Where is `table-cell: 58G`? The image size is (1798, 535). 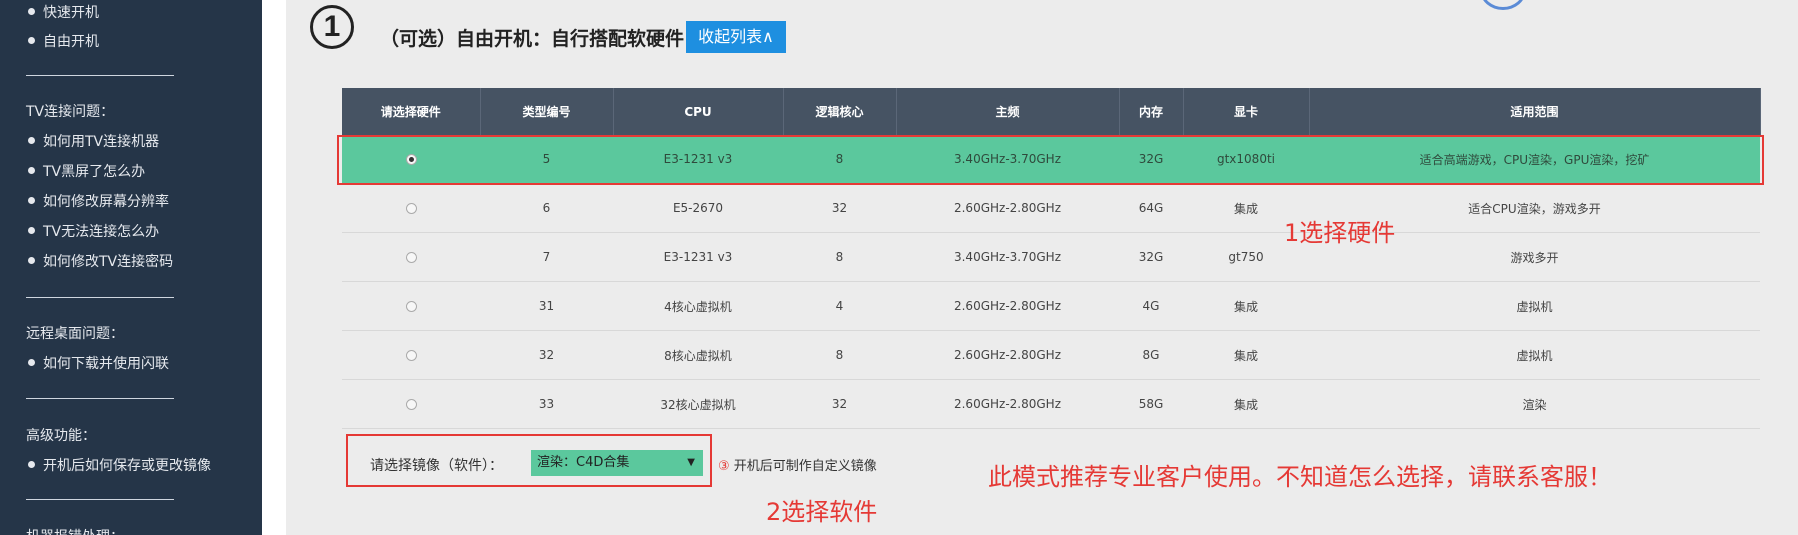 table-cell: 58G is located at coordinates (1151, 404).